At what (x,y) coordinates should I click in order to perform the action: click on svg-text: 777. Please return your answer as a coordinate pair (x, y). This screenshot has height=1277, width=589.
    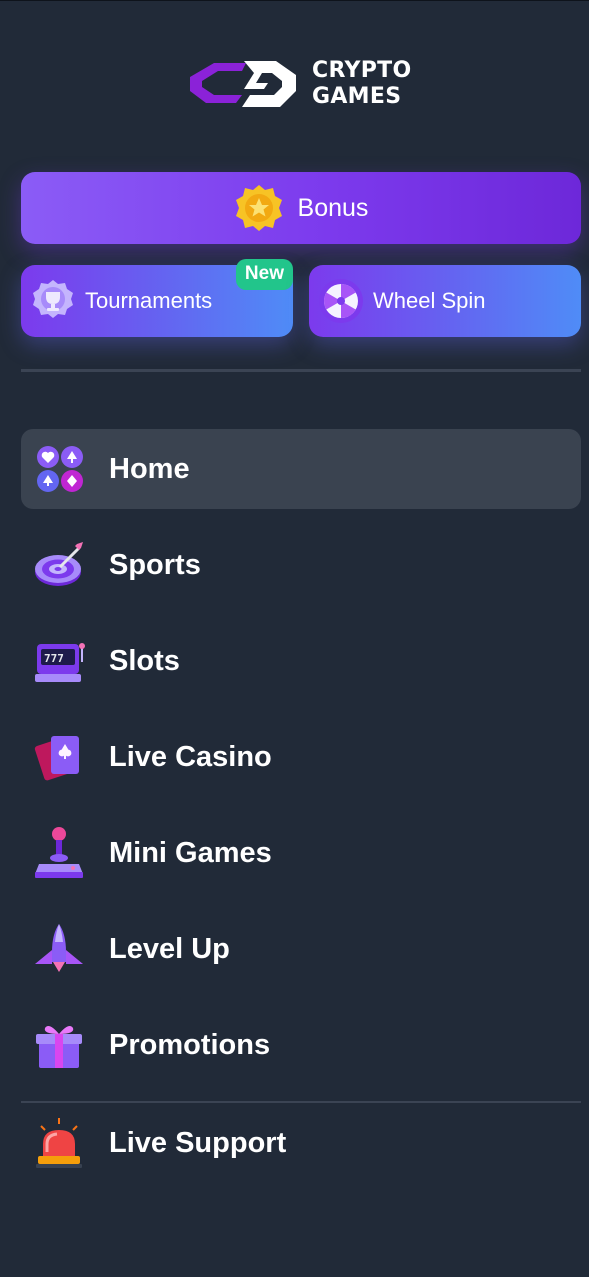
    Looking at the image, I should click on (54, 658).